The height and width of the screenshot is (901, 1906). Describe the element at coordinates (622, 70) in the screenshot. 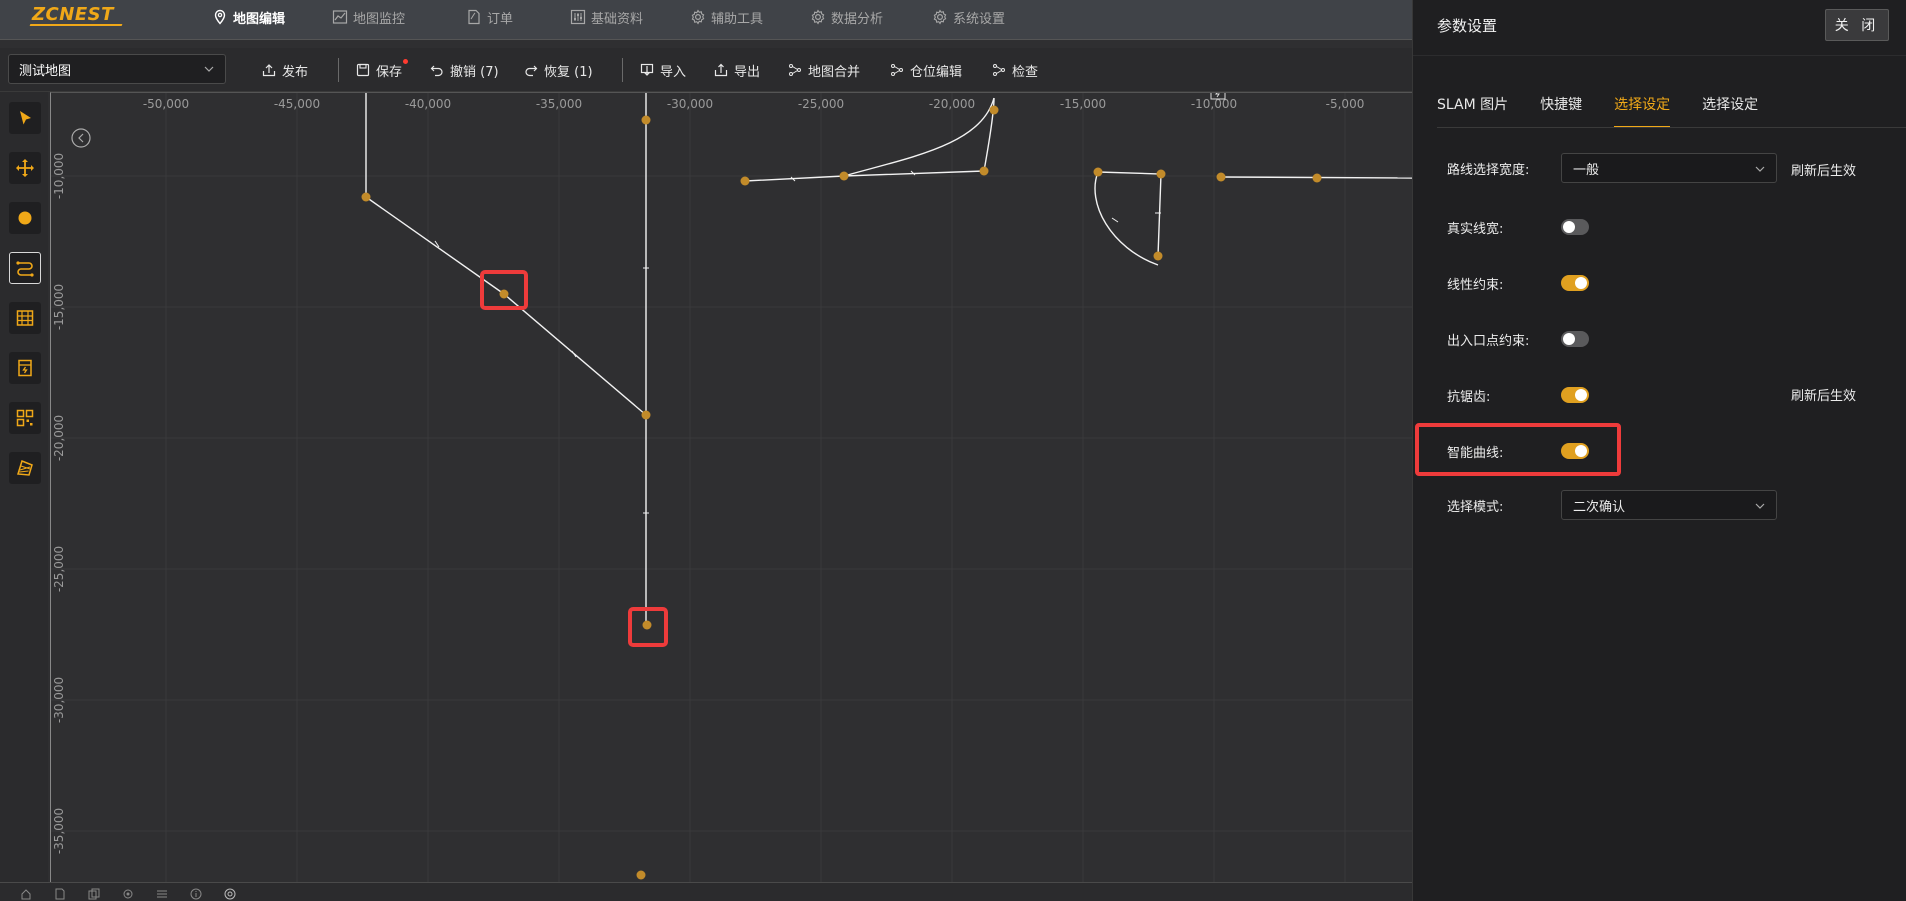

I see `toolbar-divider` at that location.